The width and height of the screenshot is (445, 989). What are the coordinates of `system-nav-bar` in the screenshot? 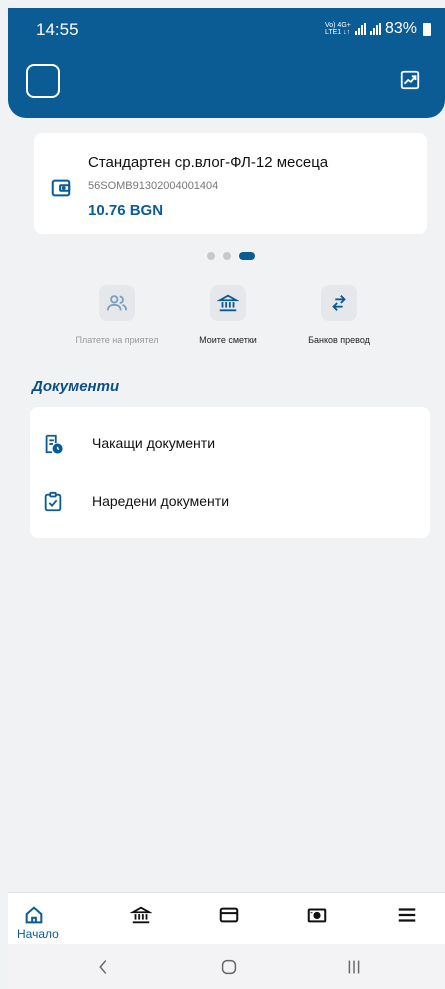 It's located at (226, 966).